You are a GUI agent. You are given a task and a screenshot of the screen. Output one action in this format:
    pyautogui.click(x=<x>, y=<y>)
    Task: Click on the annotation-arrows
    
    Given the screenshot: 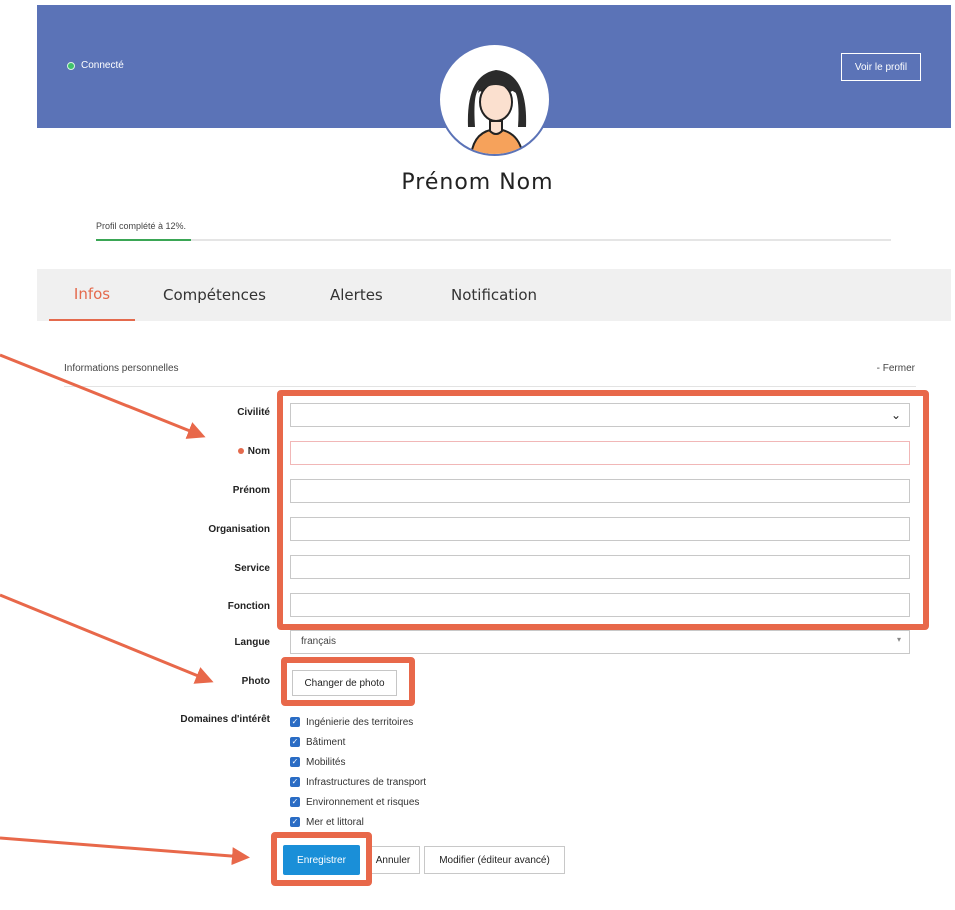 What is the action you would take?
    pyautogui.click(x=125, y=609)
    